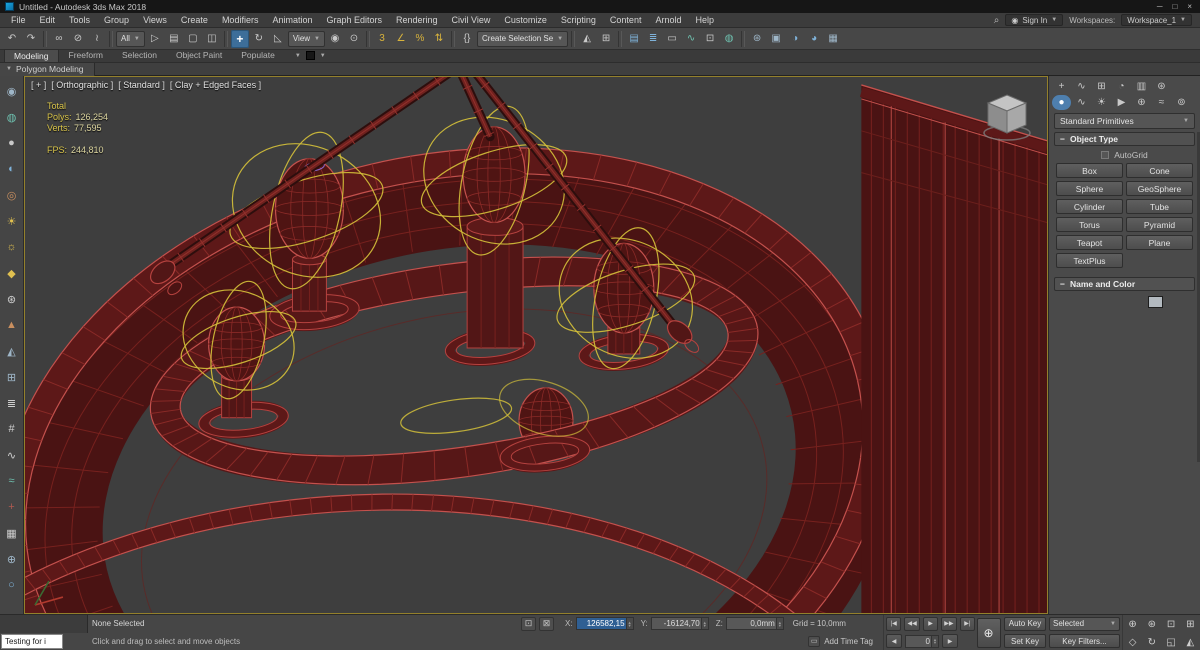 This screenshot has width=1200, height=650. Describe the element at coordinates (1152, 624) in the screenshot. I see `zoom-all-icon: ⊛` at that location.